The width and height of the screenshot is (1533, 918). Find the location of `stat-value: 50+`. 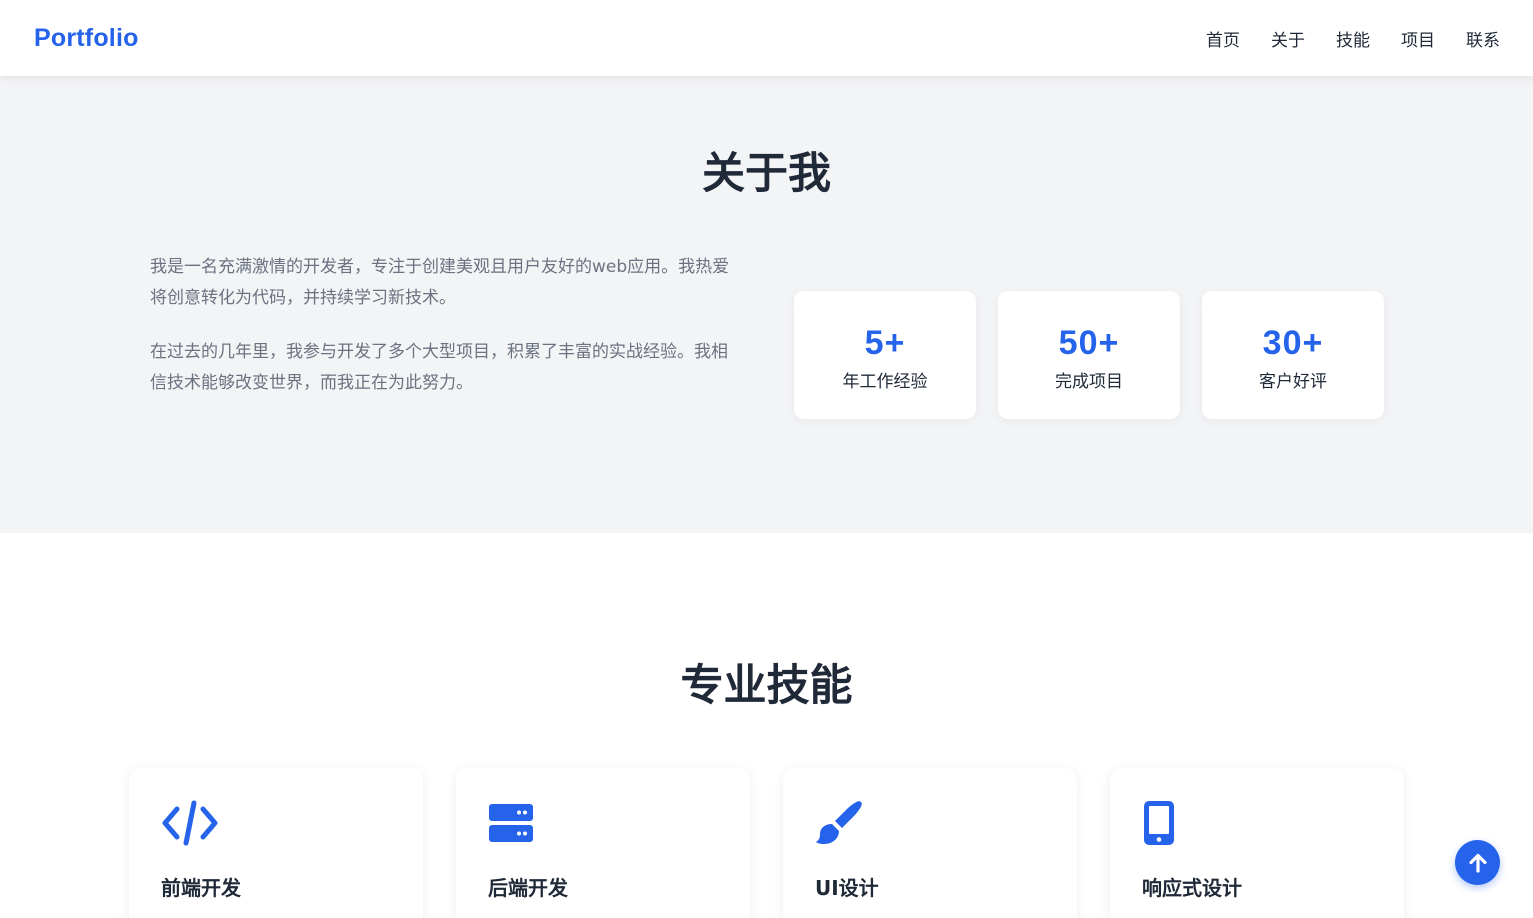

stat-value: 50+ is located at coordinates (1089, 342).